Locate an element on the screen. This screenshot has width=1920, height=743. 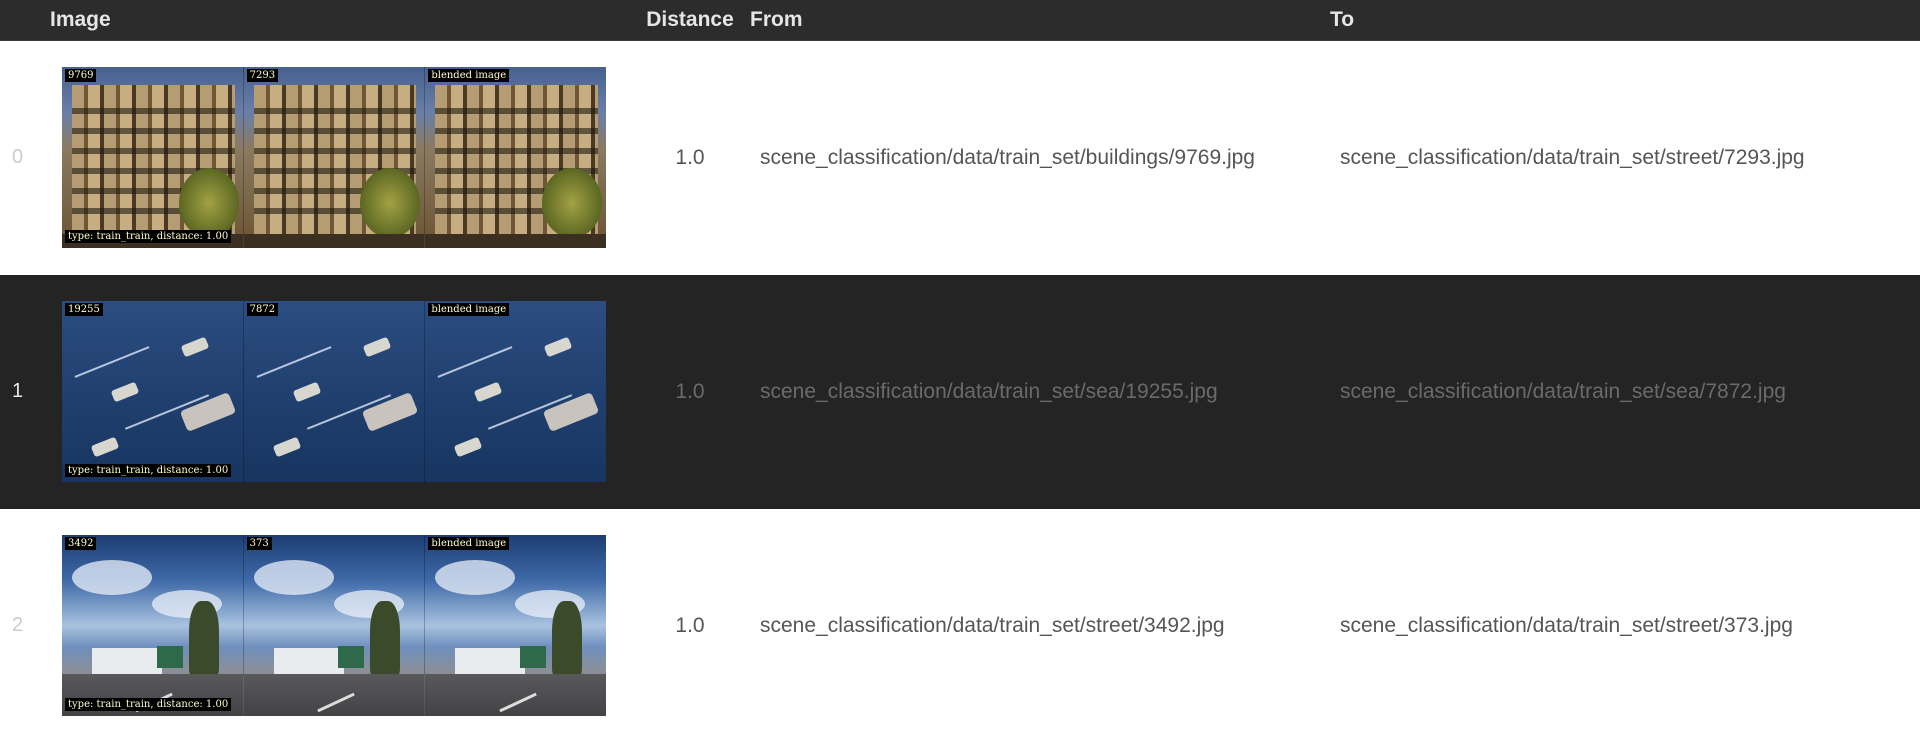
to-image: 373 is located at coordinates (333, 625).